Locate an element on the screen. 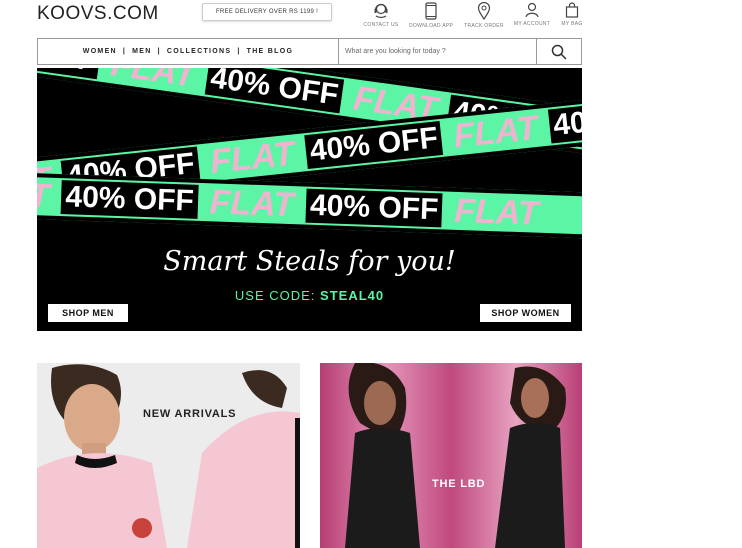 The height and width of the screenshot is (548, 742). promo-band: FLAT 40% OFF FLAT 40% OFF FLAT is located at coordinates (309, 206).